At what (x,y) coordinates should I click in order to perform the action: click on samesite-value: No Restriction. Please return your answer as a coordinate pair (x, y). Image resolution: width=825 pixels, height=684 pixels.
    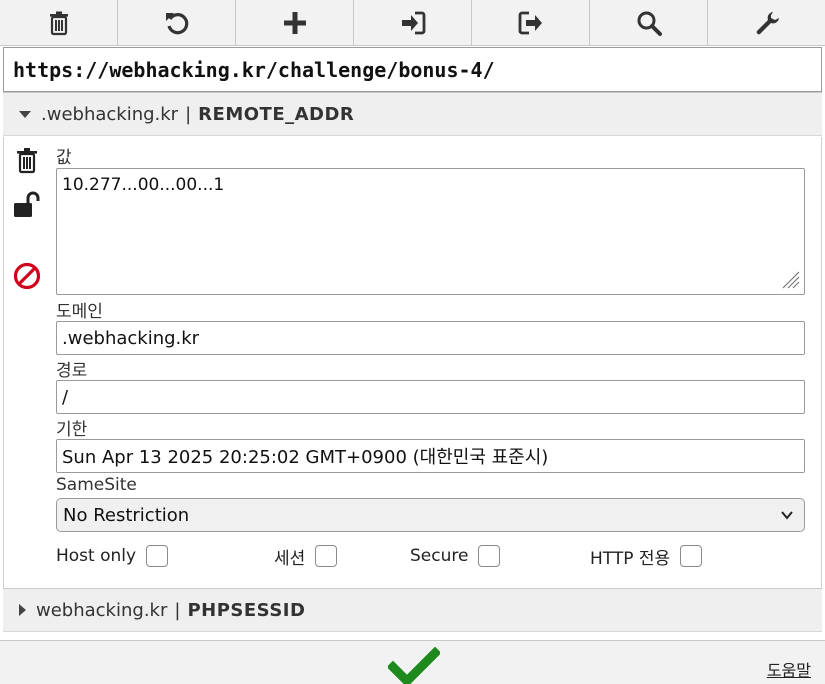
    Looking at the image, I should click on (126, 515).